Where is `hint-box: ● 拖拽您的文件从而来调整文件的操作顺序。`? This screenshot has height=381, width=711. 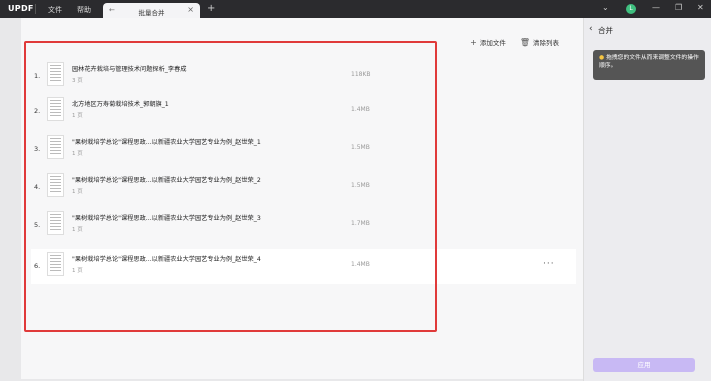 hint-box: ● 拖拽您的文件从而来调整文件的操作顺序。 is located at coordinates (649, 65).